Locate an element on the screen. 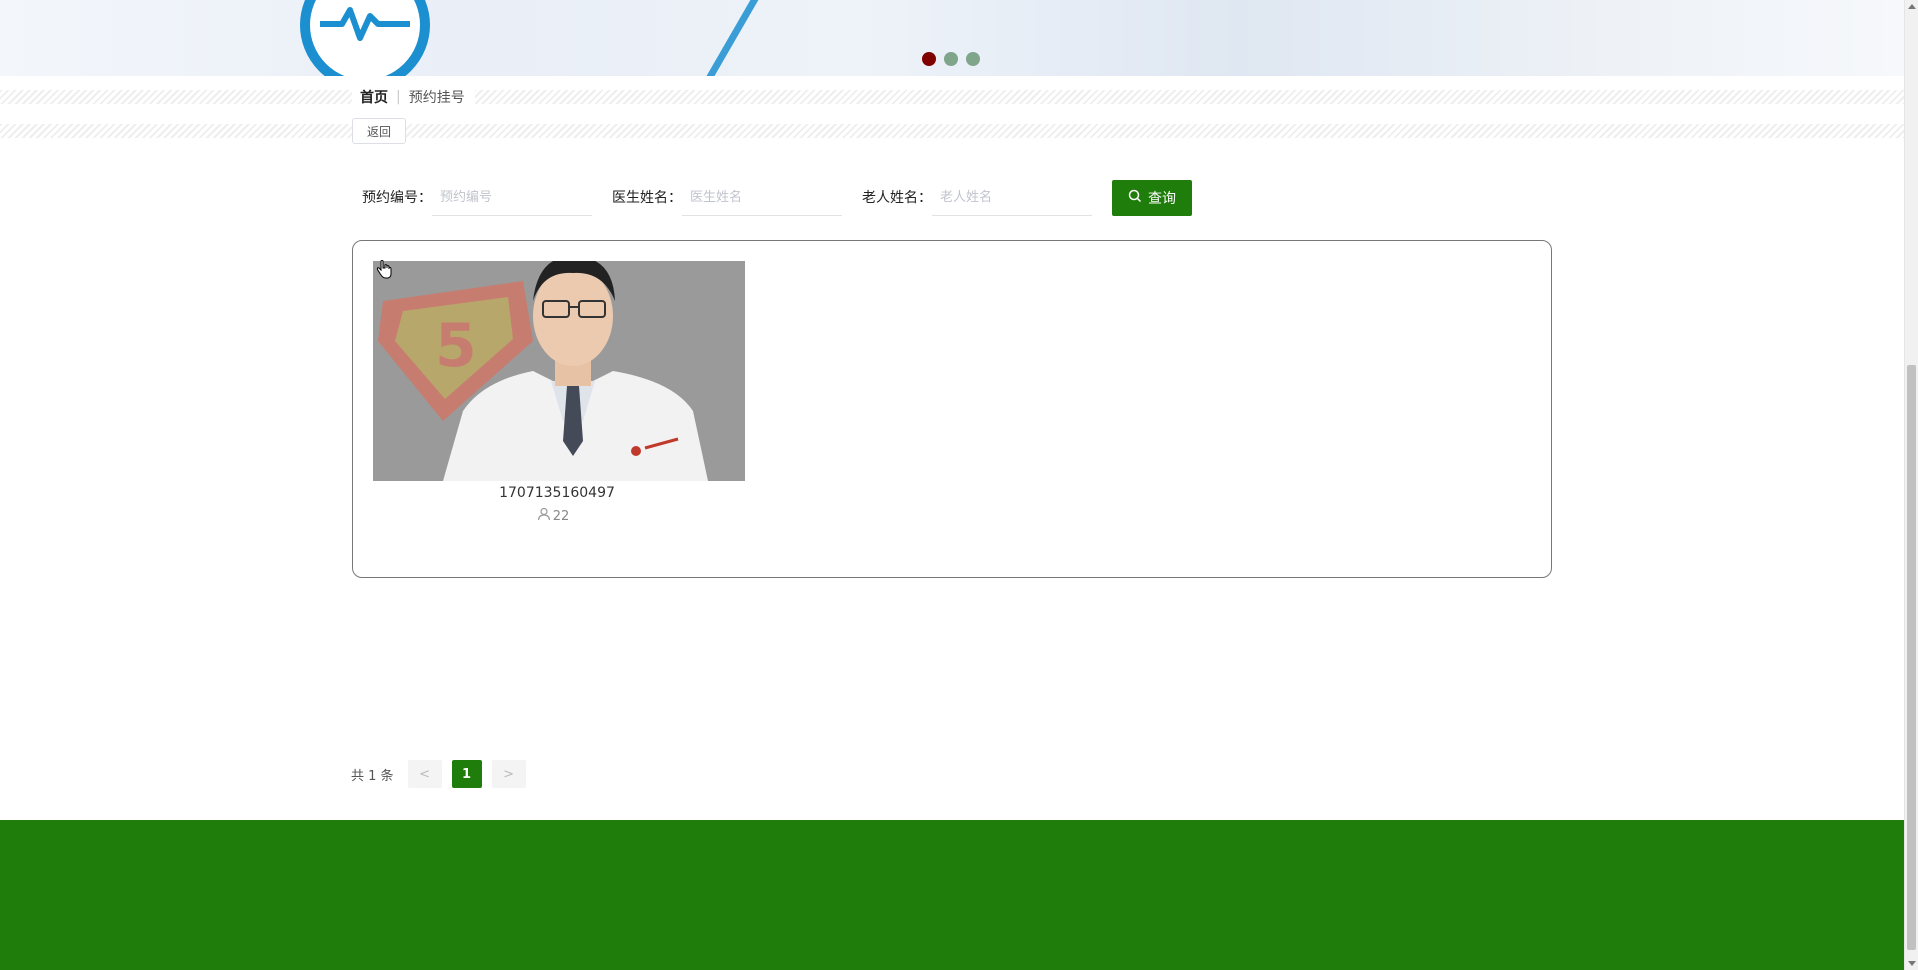 The image size is (1918, 970). heartbeat-icon is located at coordinates (365, 38).